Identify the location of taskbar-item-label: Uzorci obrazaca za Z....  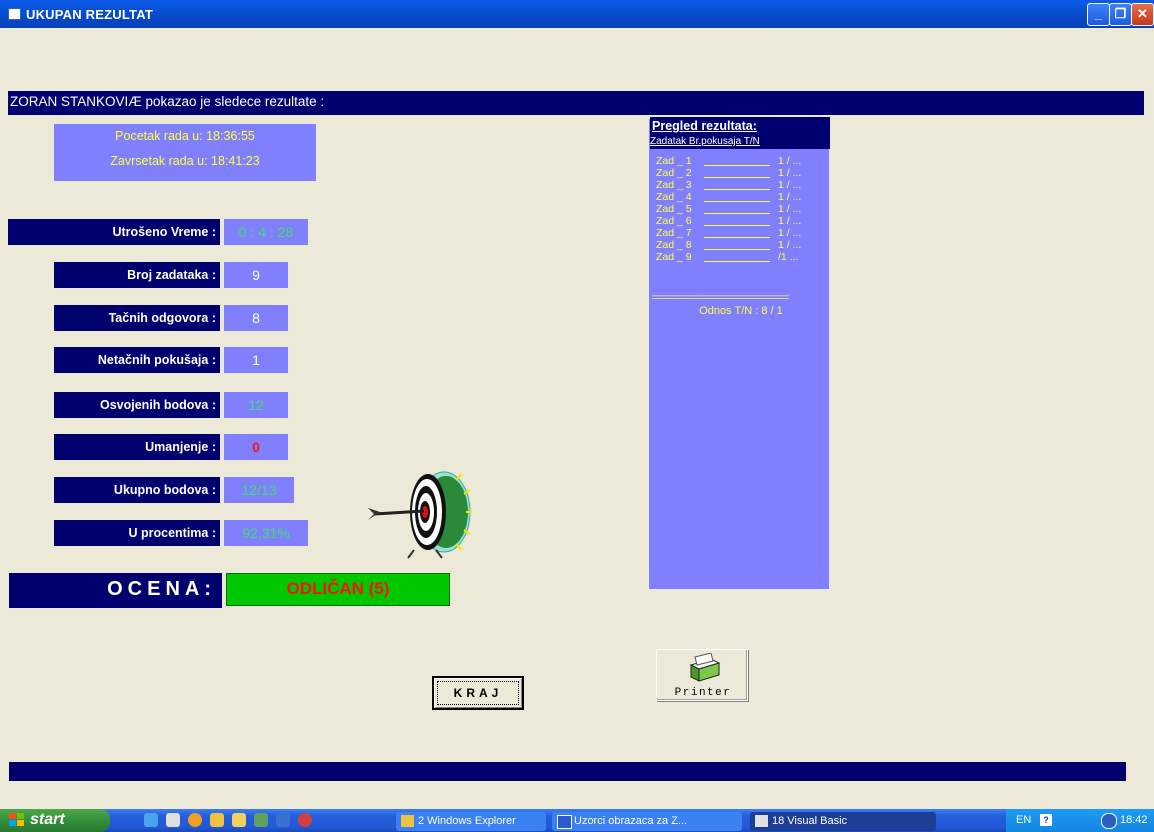
(631, 821).